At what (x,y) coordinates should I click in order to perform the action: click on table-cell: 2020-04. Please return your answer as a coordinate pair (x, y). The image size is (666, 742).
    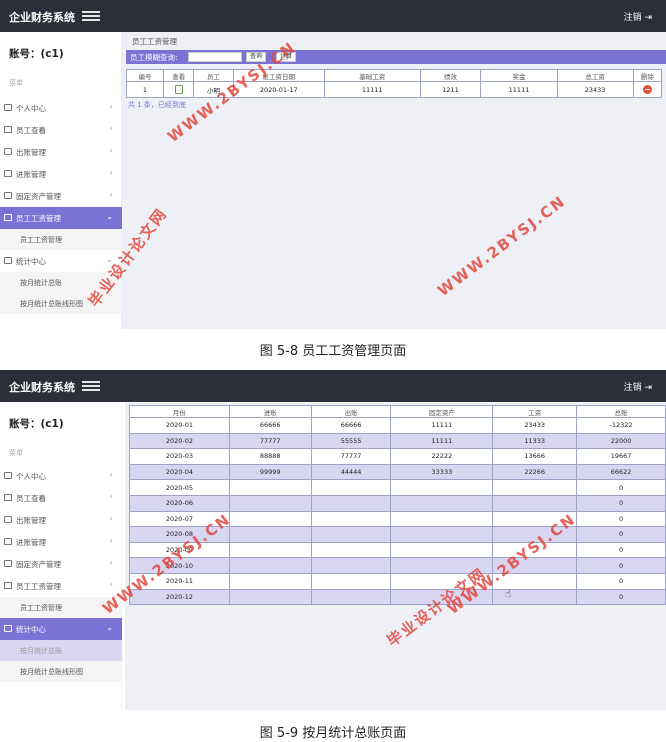
    Looking at the image, I should click on (179, 472).